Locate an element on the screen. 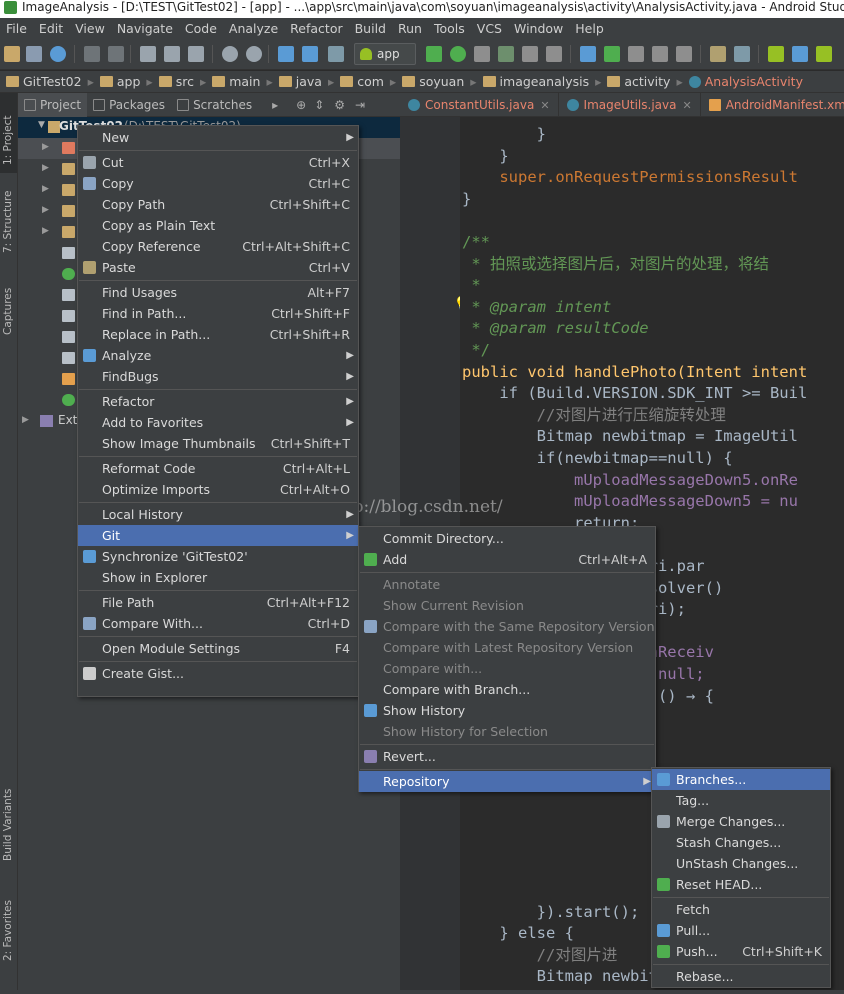 Image resolution: width=844 pixels, height=994 pixels. menu-item-compare-with-the-same-repository-version: Compare with the Same Repository Version is located at coordinates (507, 626).